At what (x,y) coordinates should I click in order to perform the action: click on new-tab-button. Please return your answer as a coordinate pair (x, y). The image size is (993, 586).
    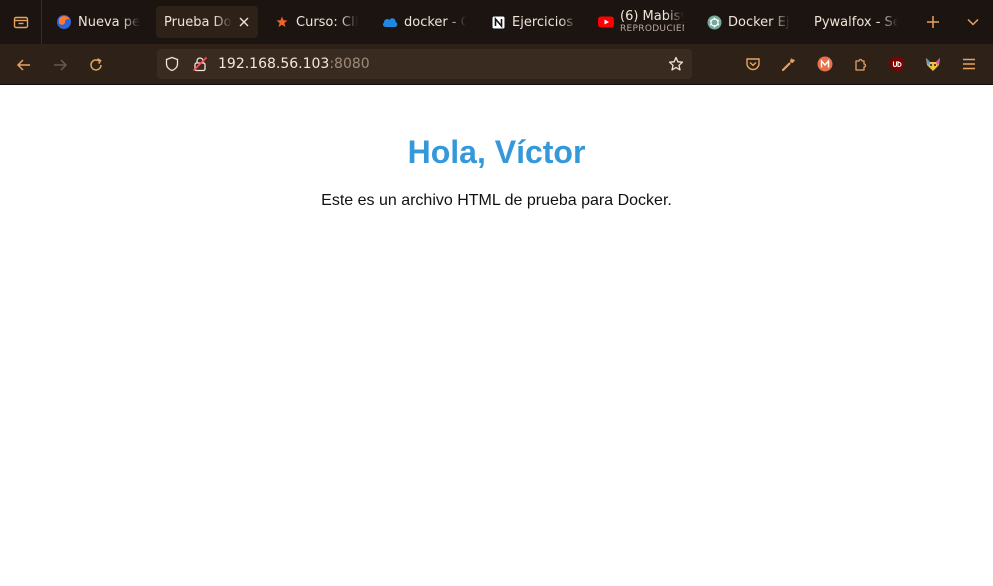
    Looking at the image, I should click on (933, 22).